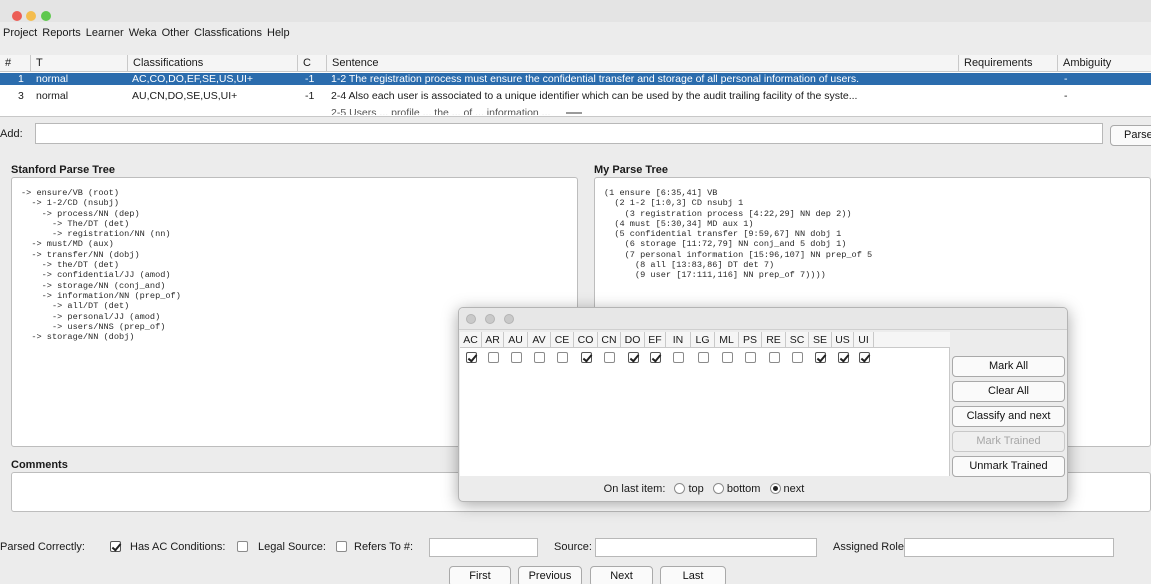 This screenshot has height=584, width=1151. Describe the element at coordinates (46, 16) in the screenshot. I see `zoom-window-icon` at that location.